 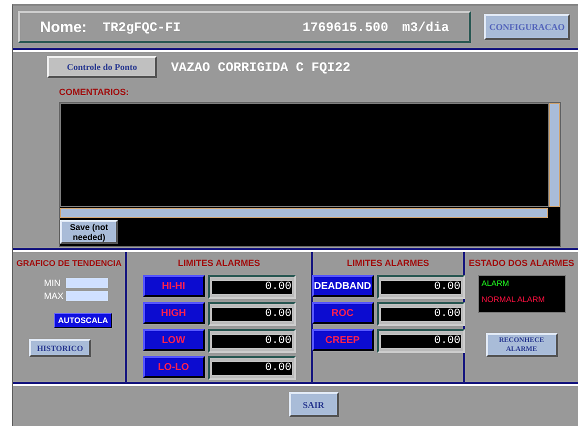 What do you see at coordinates (53, 296) in the screenshot?
I see `max-label: MAX` at bounding box center [53, 296].